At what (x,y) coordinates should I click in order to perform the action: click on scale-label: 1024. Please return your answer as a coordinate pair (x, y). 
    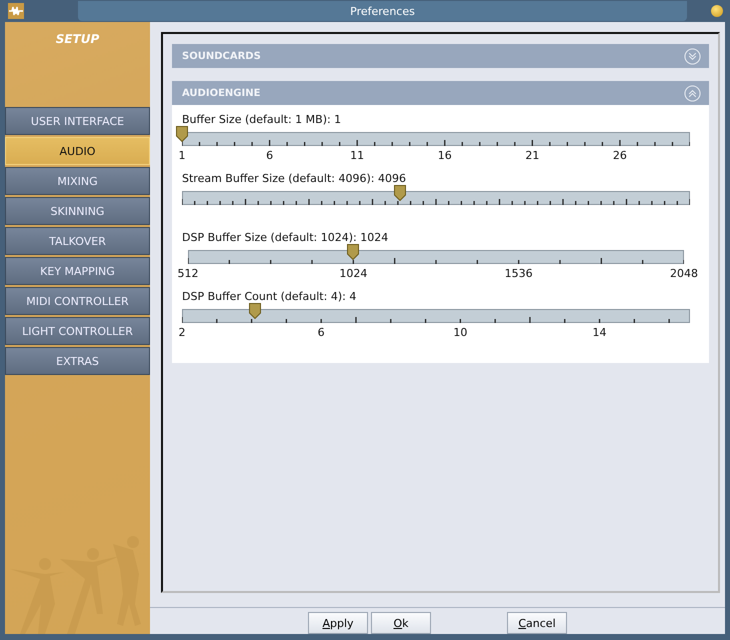
    Looking at the image, I should click on (353, 273).